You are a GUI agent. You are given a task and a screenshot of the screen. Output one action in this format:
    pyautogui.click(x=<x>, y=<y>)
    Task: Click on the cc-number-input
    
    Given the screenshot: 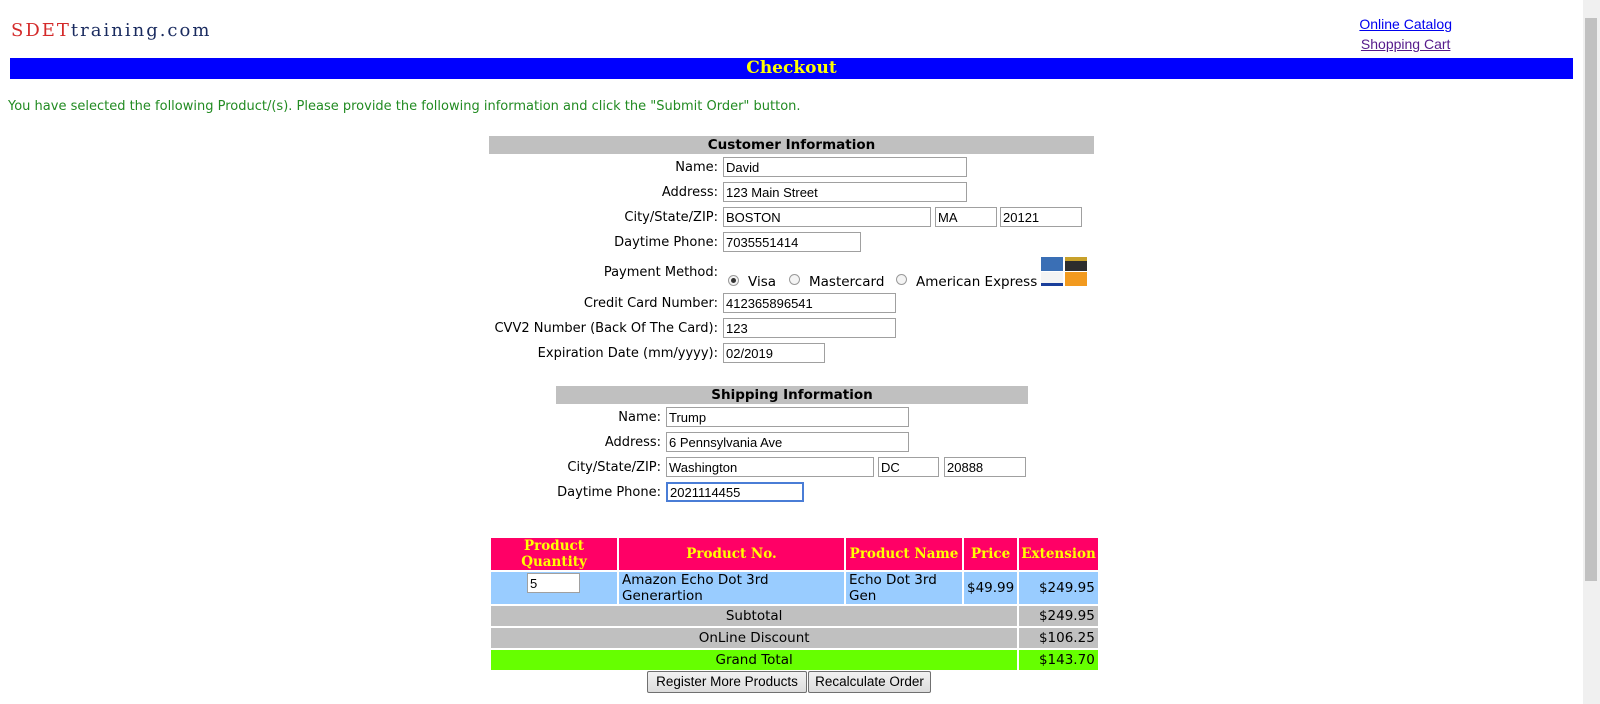 What is the action you would take?
    pyautogui.click(x=809, y=303)
    